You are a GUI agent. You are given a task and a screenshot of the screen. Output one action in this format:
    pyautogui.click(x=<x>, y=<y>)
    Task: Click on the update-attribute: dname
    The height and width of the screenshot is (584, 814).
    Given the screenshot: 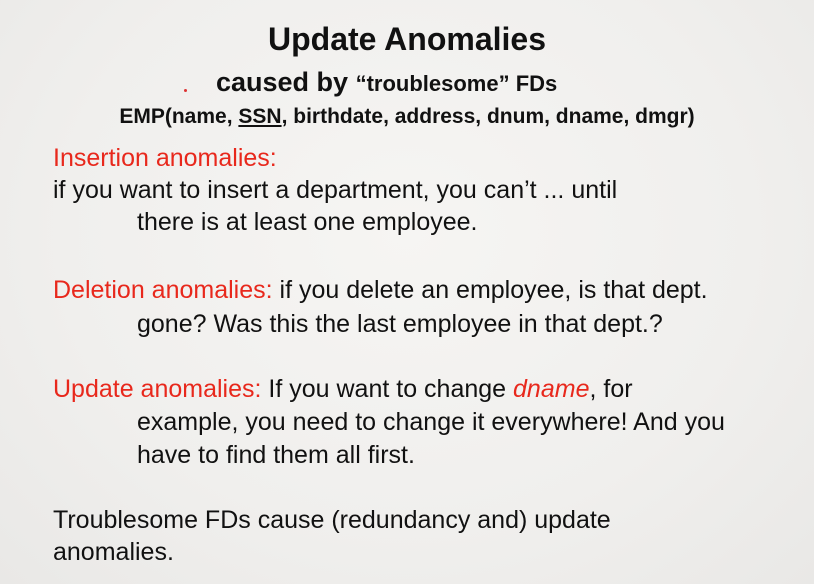 What is the action you would take?
    pyautogui.click(x=551, y=389)
    